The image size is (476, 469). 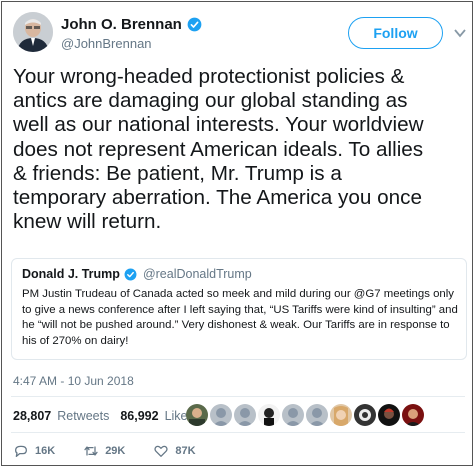 I want to click on author-name-text: John O. Brennan, so click(x=121, y=24).